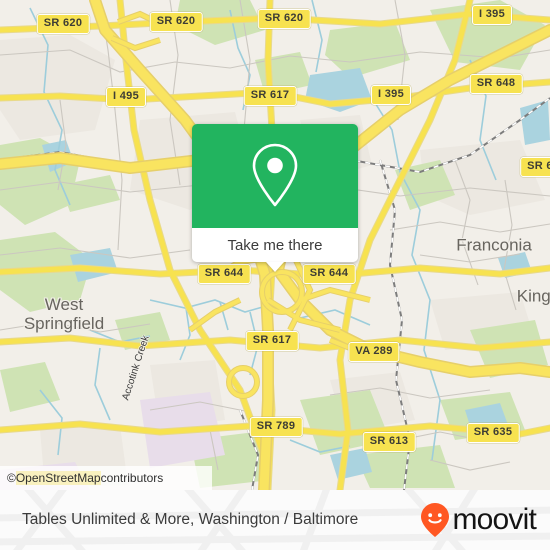 This screenshot has width=550, height=550. I want to click on attribution-prefix: ©, so click(11, 478).